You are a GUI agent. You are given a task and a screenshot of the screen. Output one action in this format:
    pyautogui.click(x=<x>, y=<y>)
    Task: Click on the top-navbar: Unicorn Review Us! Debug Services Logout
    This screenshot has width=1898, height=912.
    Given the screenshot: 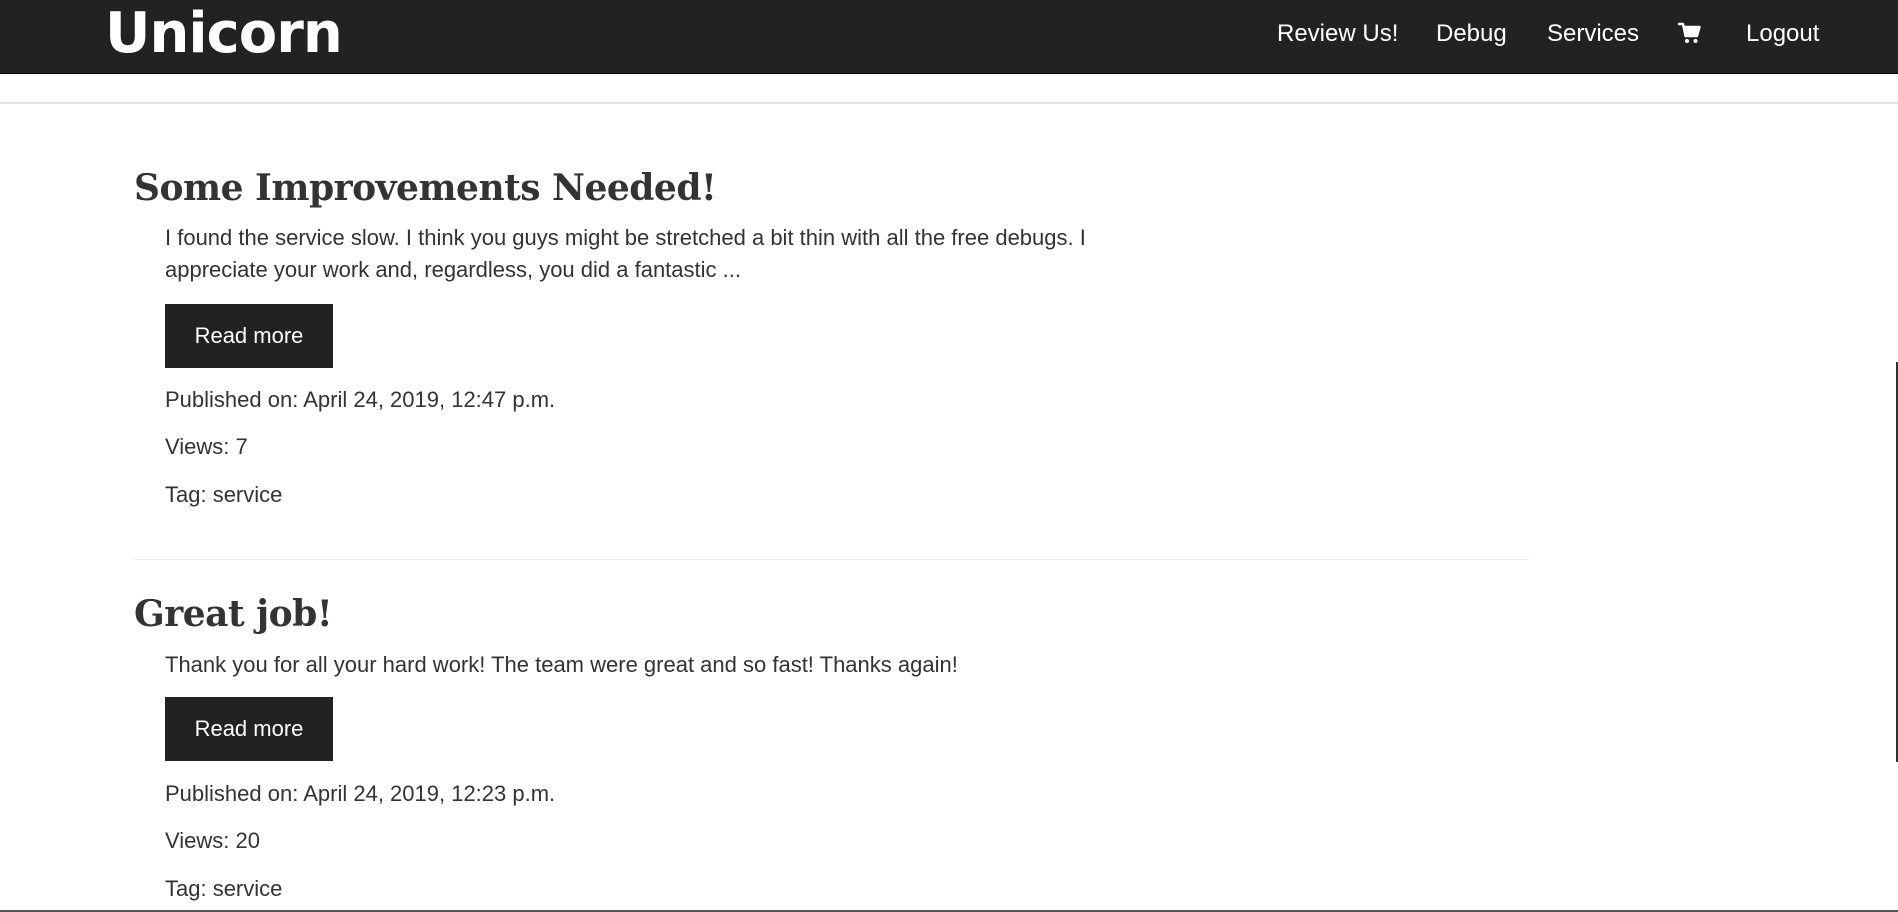 What is the action you would take?
    pyautogui.click(x=949, y=37)
    